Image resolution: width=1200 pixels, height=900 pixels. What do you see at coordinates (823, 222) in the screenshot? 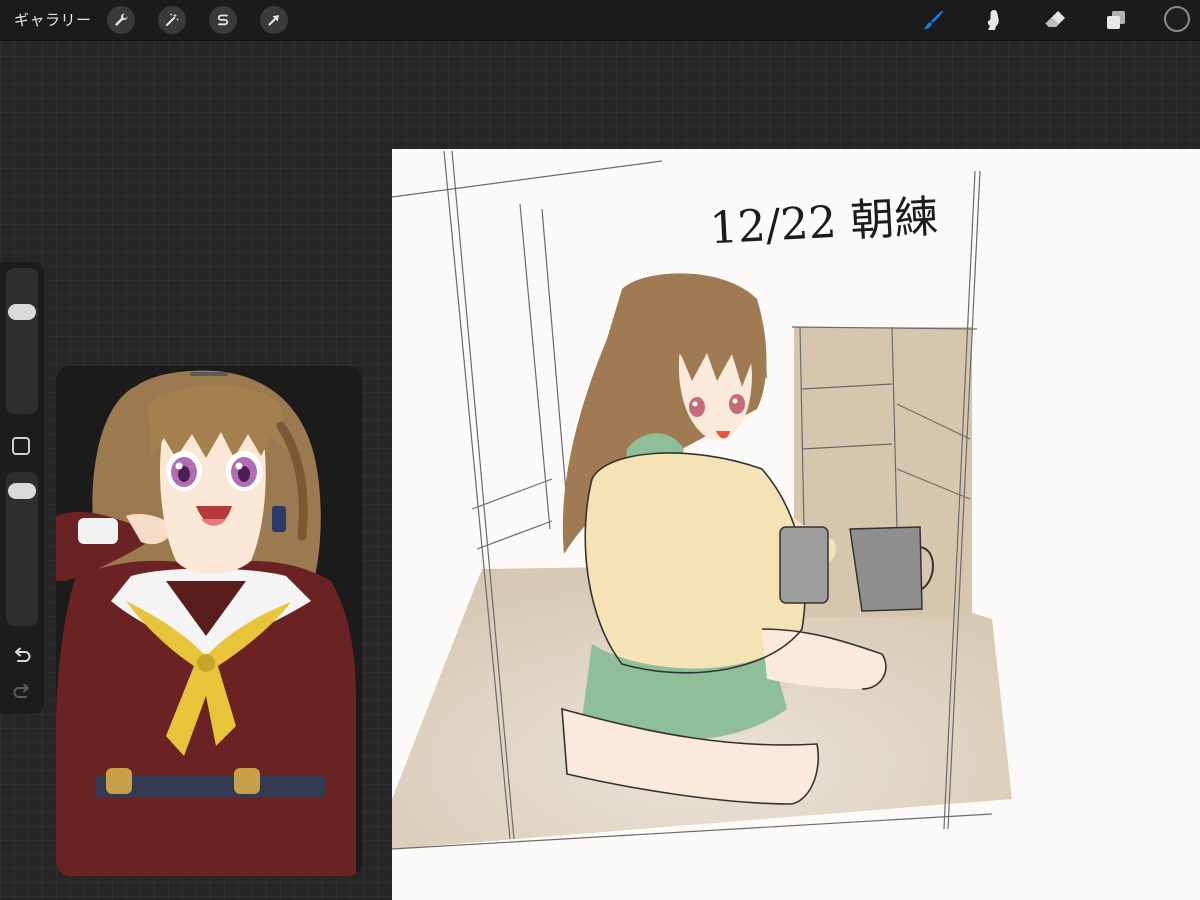
I see `handwritten-note: 12/22 朝練` at bounding box center [823, 222].